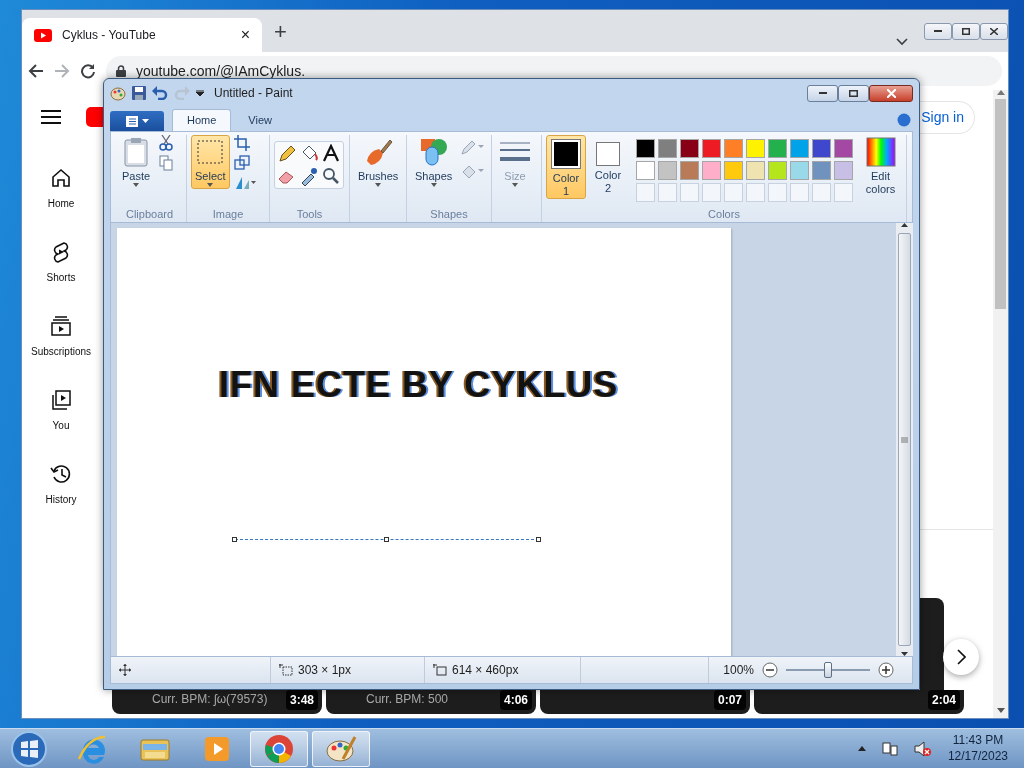 The width and height of the screenshot is (1024, 768). What do you see at coordinates (608, 166) in the screenshot?
I see `color-slot-button: Color 2` at bounding box center [608, 166].